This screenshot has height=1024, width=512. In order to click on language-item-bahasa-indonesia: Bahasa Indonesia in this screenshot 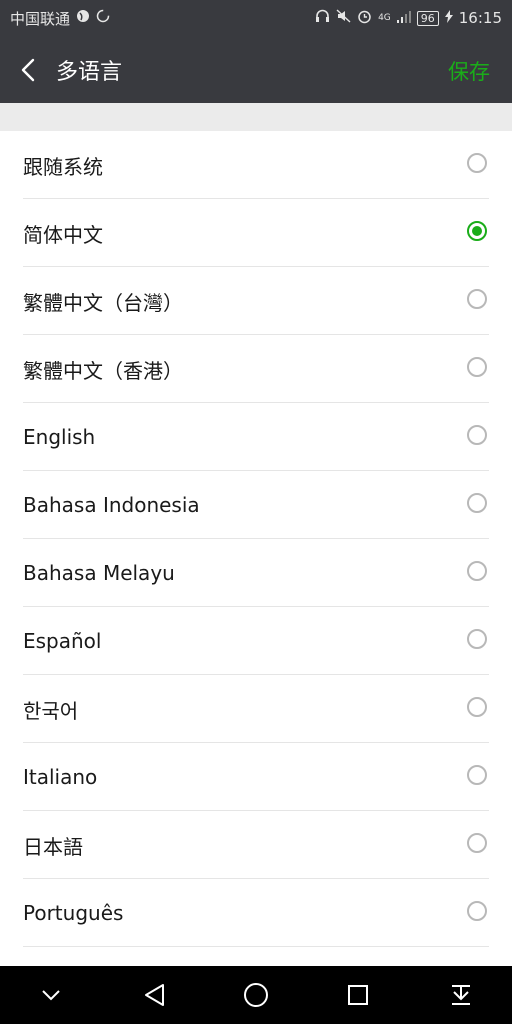, I will do `click(256, 505)`.